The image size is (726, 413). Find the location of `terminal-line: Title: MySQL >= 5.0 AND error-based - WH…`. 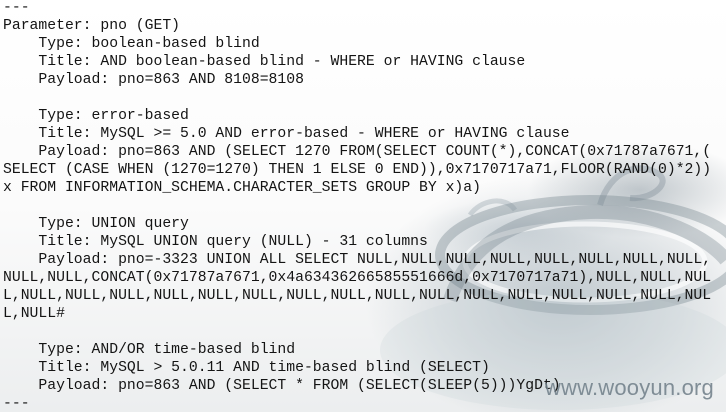

terminal-line: Title: MySQL >= 5.0 AND error-based - WH… is located at coordinates (286, 134).